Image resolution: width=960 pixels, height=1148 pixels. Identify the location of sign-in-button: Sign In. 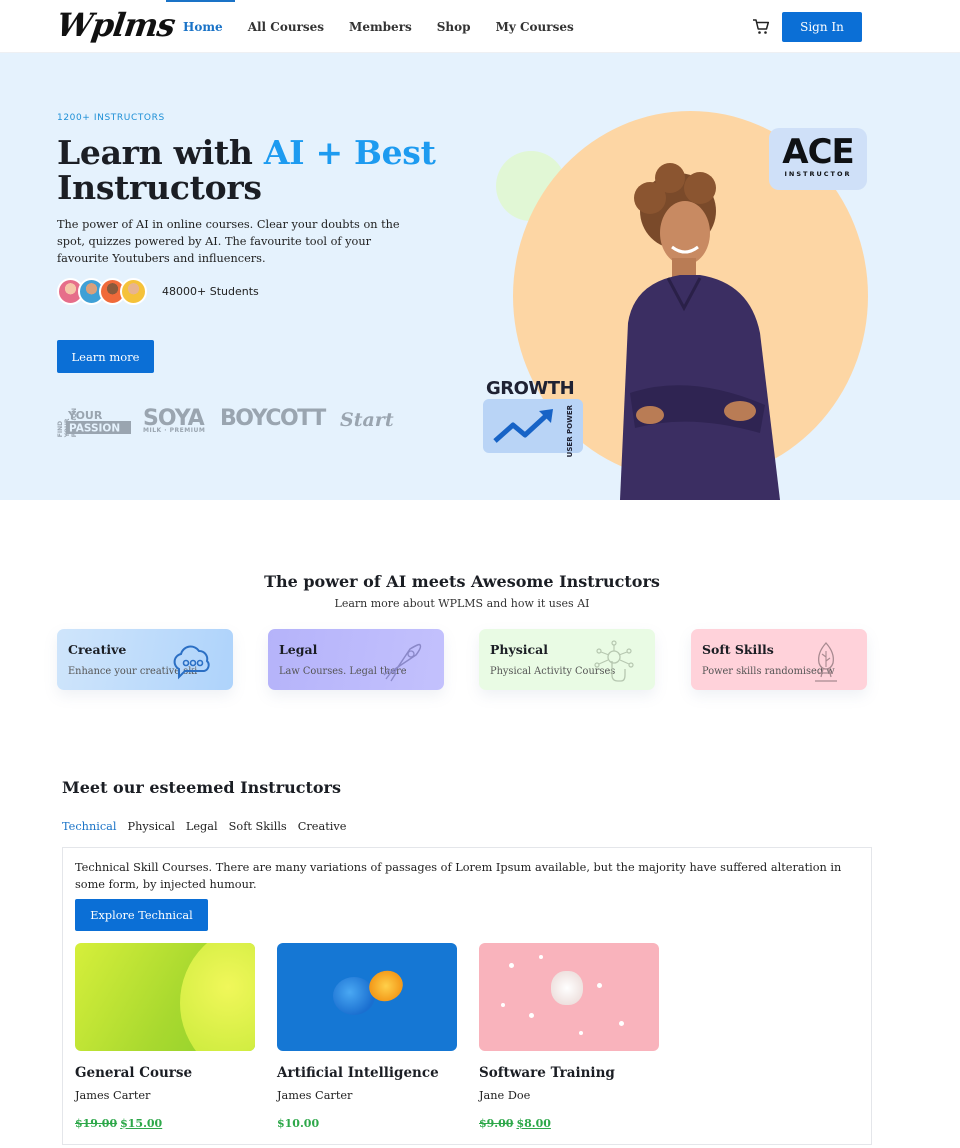
(822, 27).